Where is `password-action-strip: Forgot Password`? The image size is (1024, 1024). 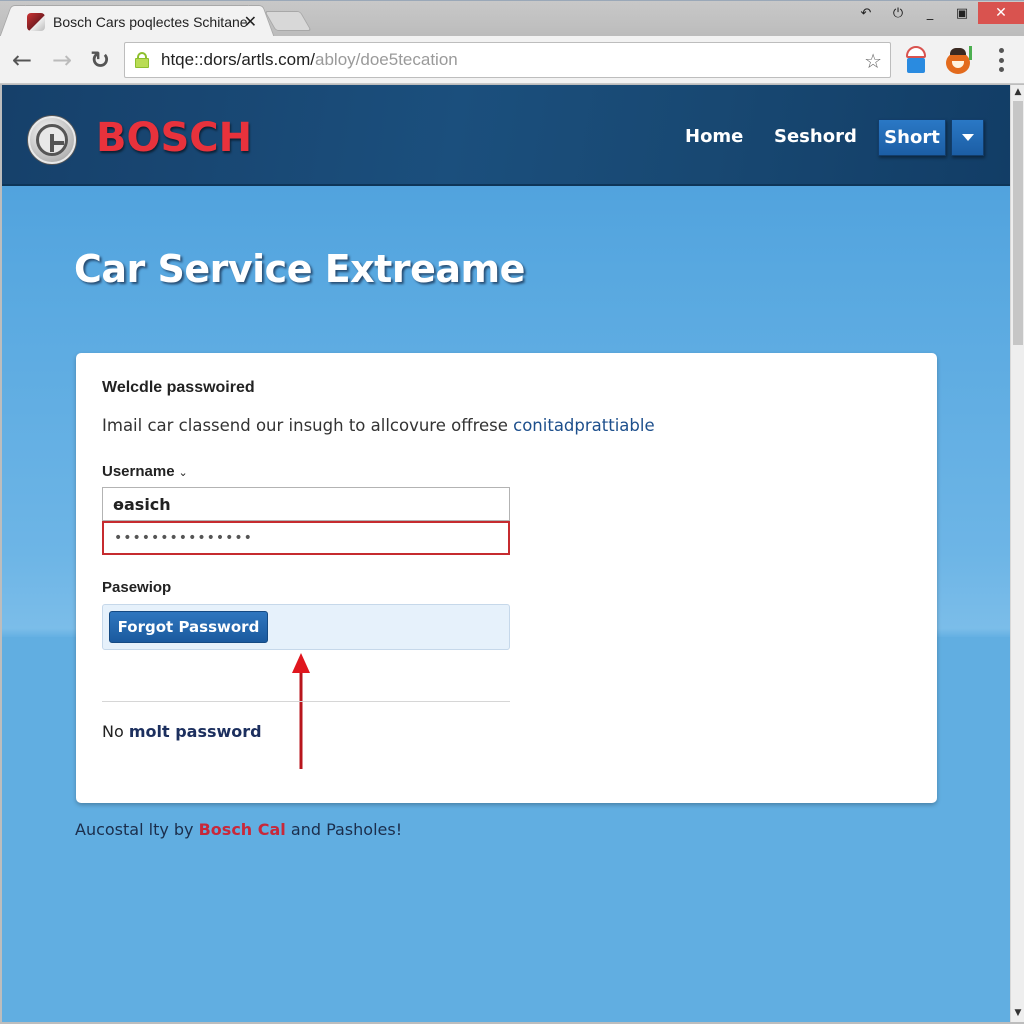 password-action-strip: Forgot Password is located at coordinates (306, 627).